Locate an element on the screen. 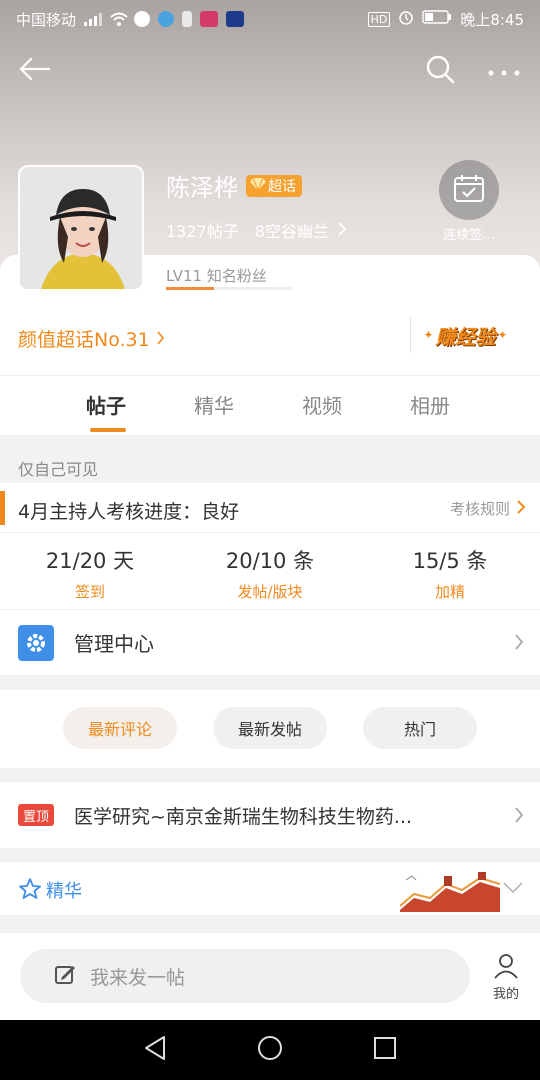 The height and width of the screenshot is (1080, 540). filter-hot: 热门 is located at coordinates (420, 728).